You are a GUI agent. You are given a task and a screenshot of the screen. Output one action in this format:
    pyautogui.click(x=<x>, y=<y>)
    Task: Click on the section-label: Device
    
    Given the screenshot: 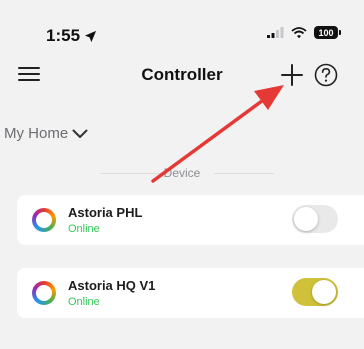 What is the action you would take?
    pyautogui.click(x=182, y=173)
    